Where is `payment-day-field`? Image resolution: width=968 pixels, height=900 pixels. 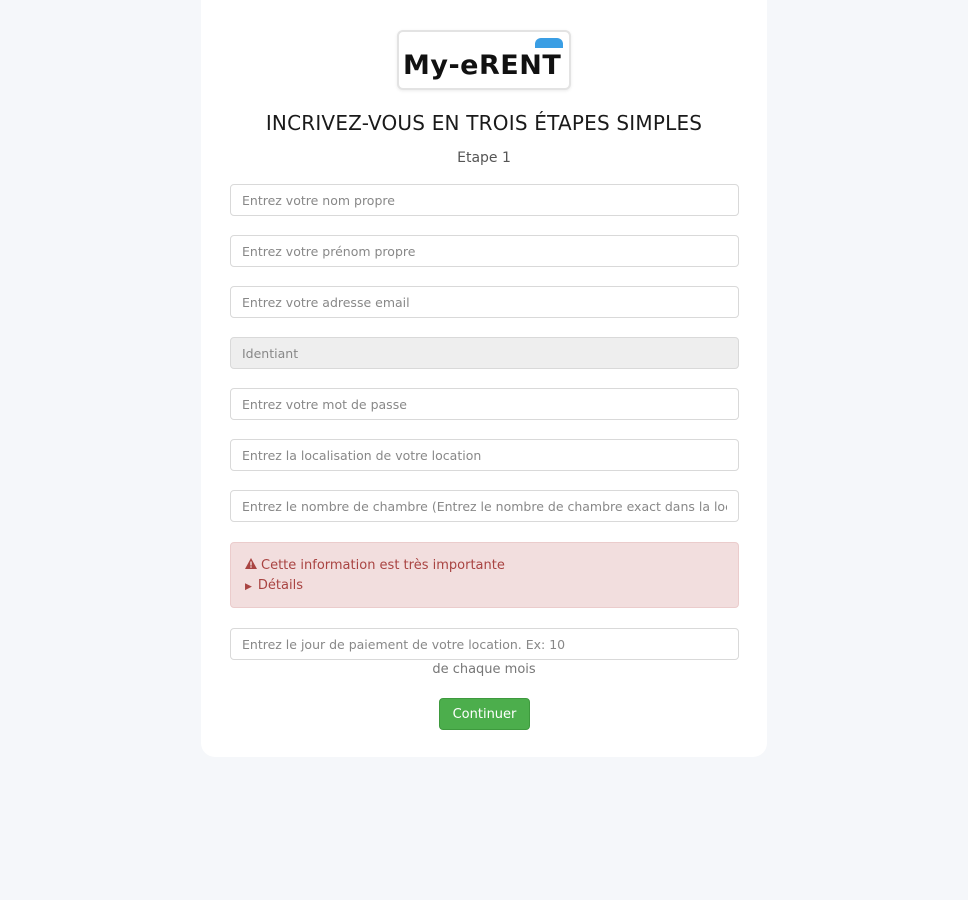 payment-day-field is located at coordinates (484, 644).